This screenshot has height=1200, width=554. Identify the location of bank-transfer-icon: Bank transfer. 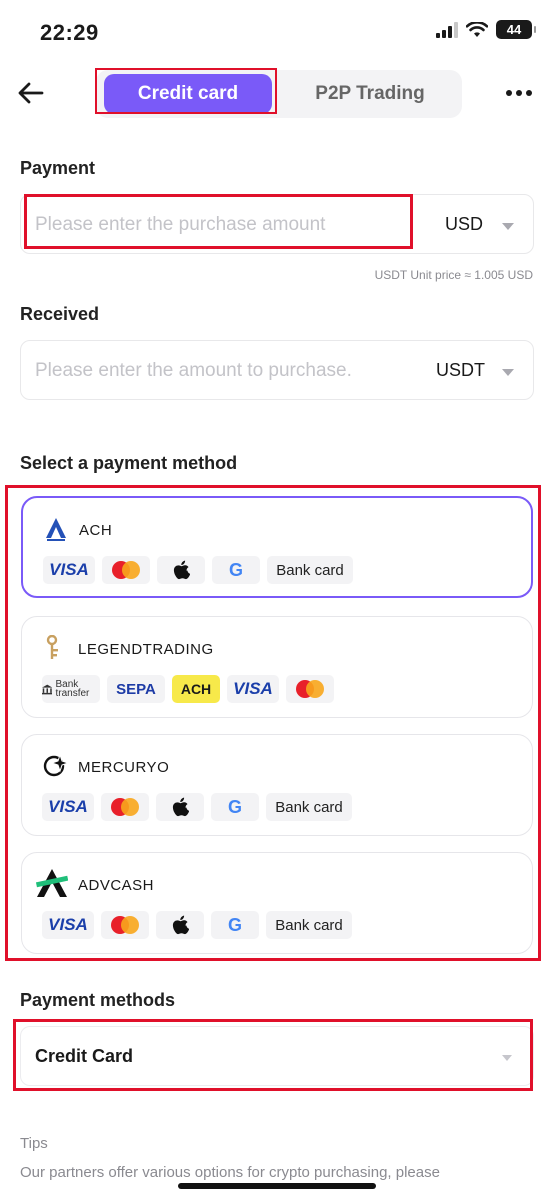
(71, 689).